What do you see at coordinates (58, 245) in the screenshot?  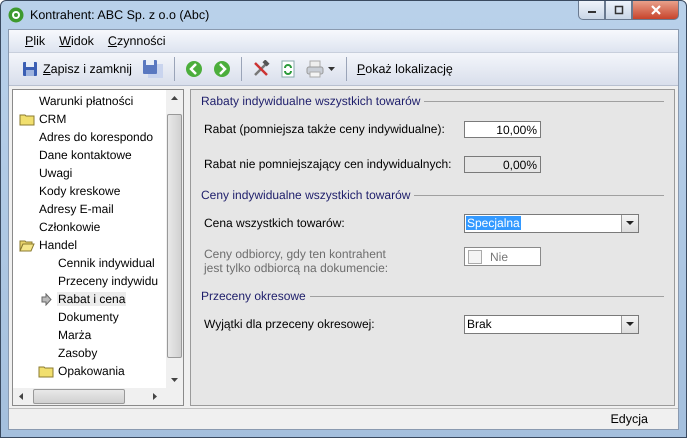 I see `tree-item: Handel` at bounding box center [58, 245].